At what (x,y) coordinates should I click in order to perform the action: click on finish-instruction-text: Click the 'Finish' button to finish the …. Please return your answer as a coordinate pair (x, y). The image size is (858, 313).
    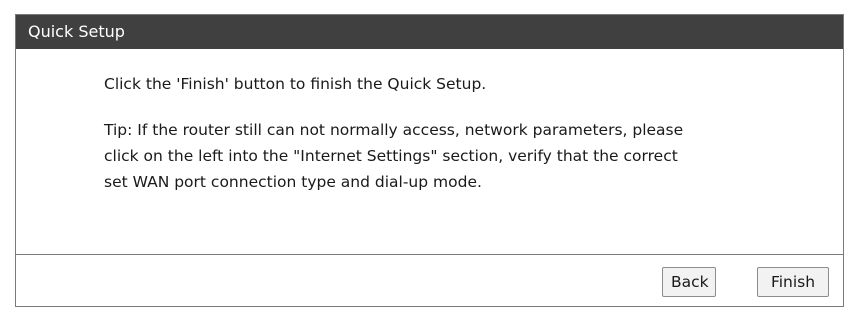
    Looking at the image, I should click on (295, 84).